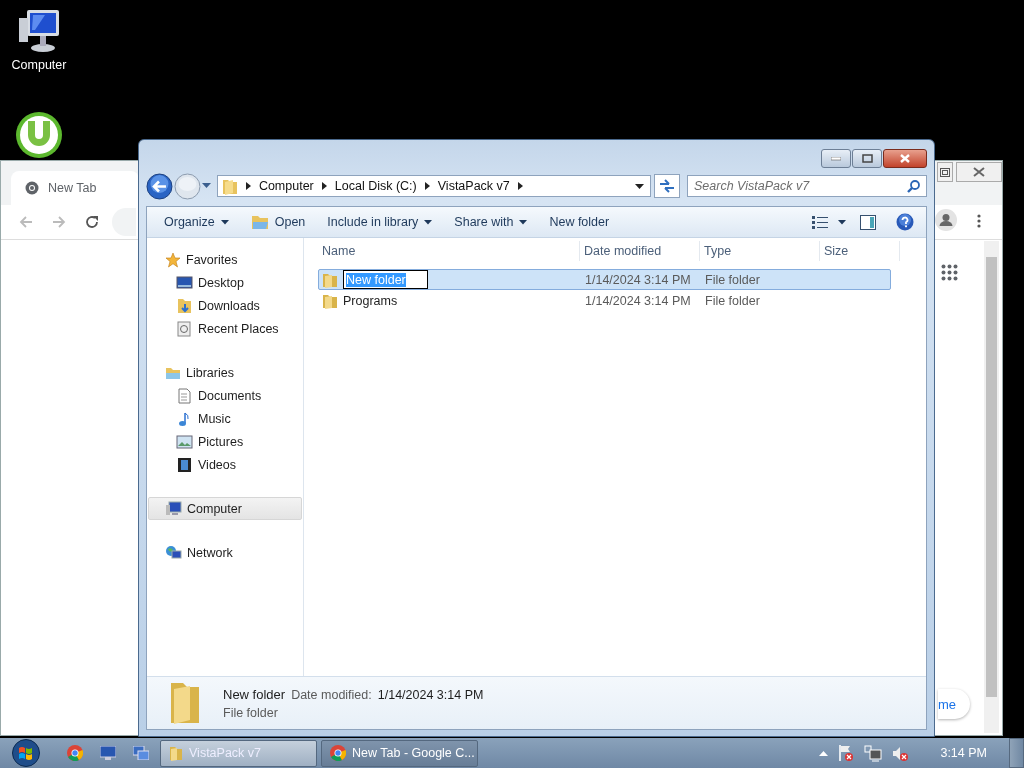 The image size is (1024, 768). What do you see at coordinates (26, 753) in the screenshot?
I see `start-button` at bounding box center [26, 753].